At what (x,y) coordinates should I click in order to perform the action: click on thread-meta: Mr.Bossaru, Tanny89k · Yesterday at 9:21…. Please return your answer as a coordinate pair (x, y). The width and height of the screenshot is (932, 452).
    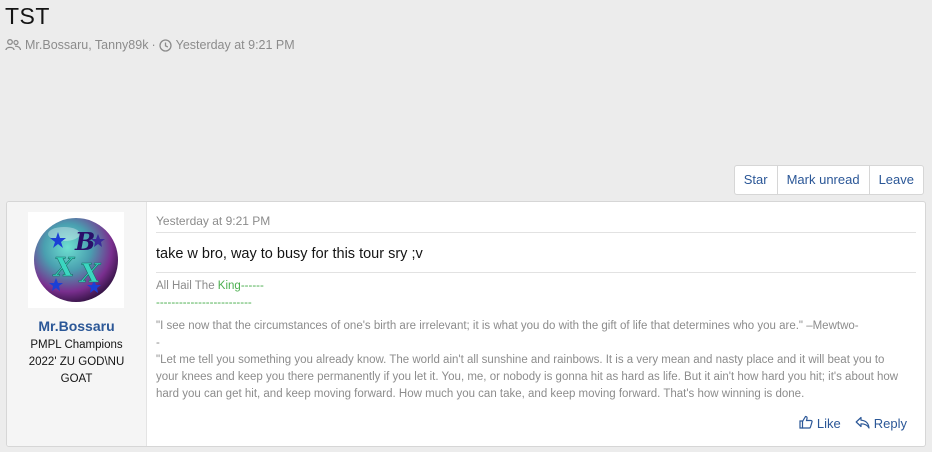
    Looking at the image, I should click on (150, 45).